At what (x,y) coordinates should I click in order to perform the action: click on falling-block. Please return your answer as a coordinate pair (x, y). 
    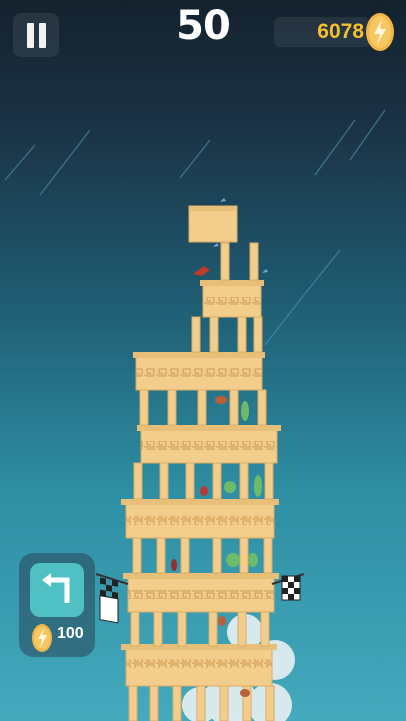
    Looking at the image, I should click on (213, 224).